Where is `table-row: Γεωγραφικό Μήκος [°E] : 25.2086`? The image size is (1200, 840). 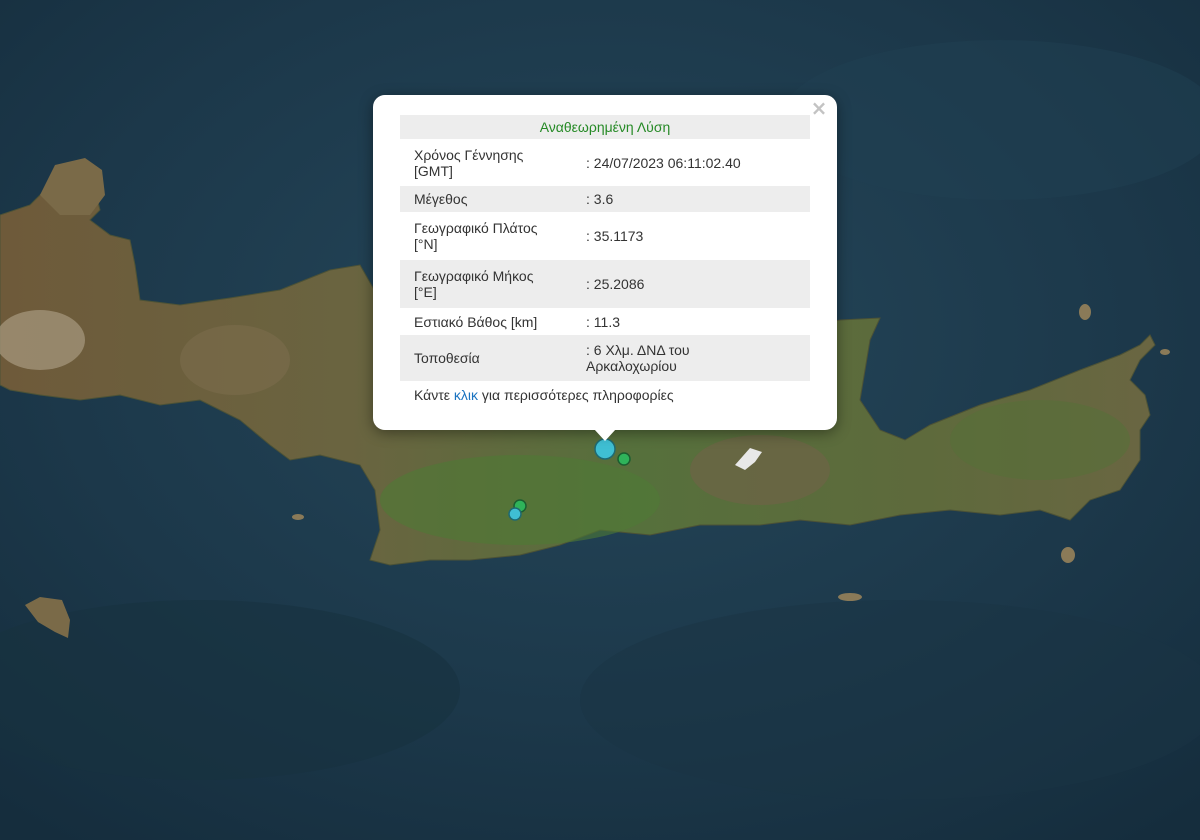 table-row: Γεωγραφικό Μήκος [°E] : 25.2086 is located at coordinates (605, 284).